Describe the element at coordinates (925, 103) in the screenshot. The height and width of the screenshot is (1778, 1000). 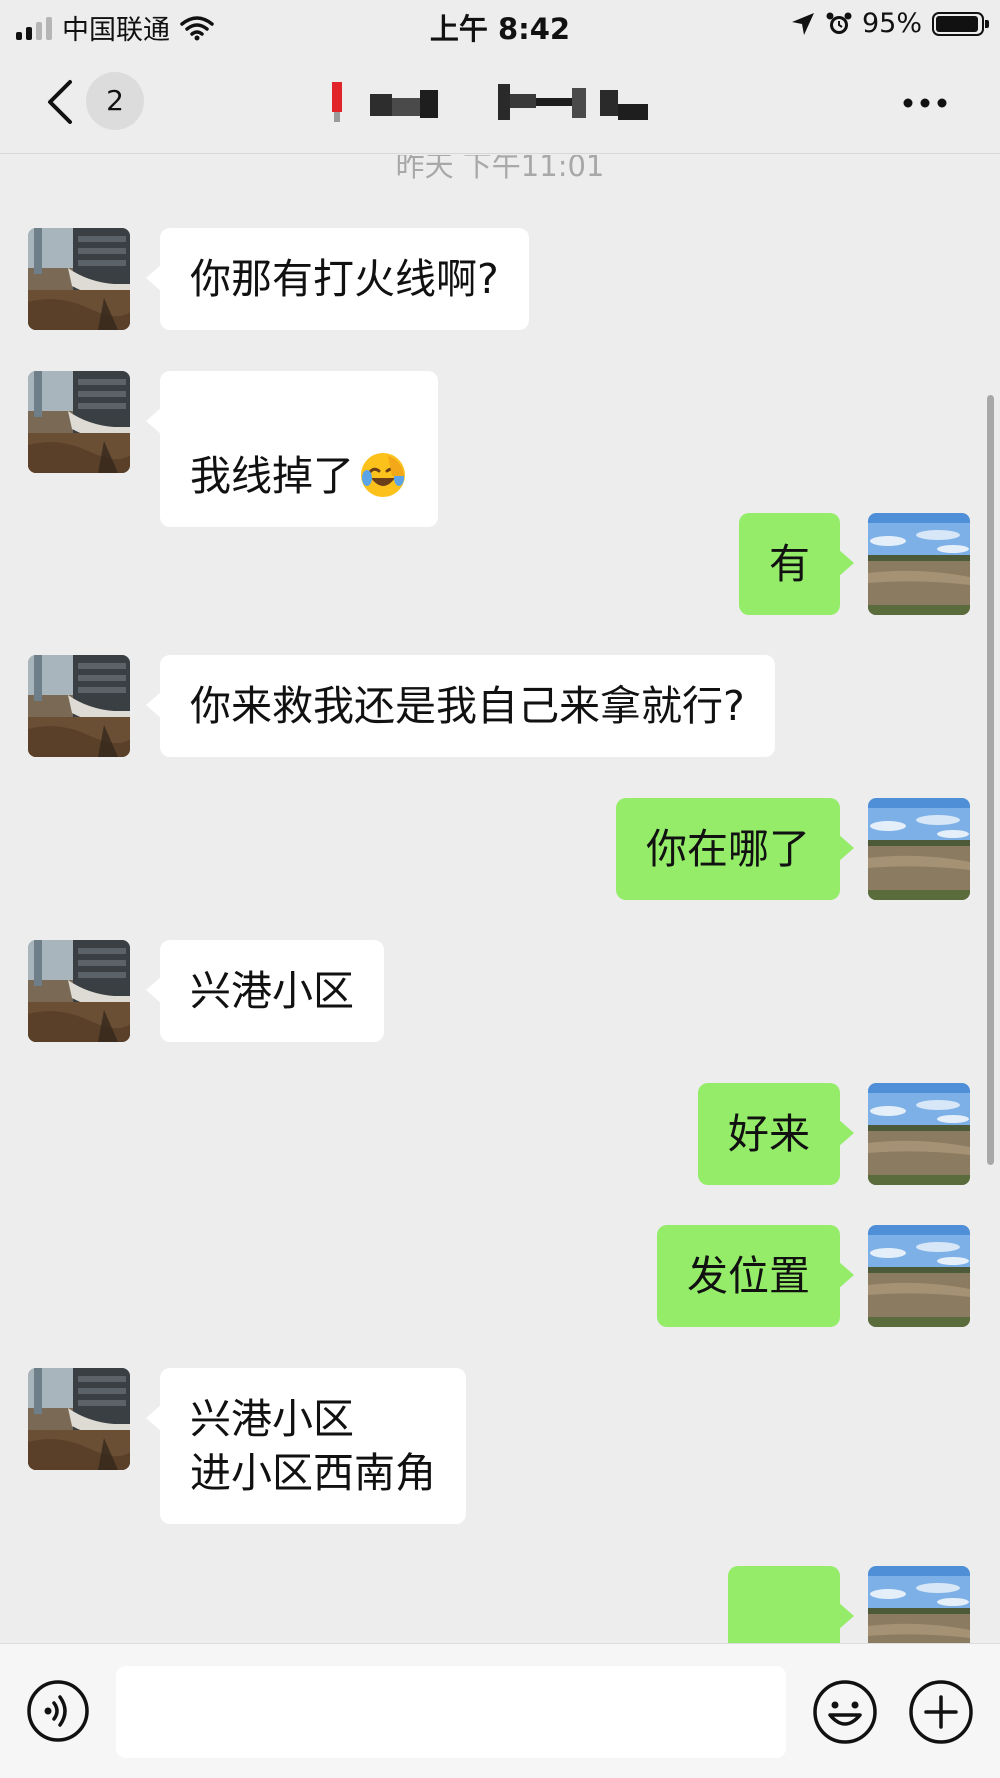
I see `more-dots-icon` at that location.